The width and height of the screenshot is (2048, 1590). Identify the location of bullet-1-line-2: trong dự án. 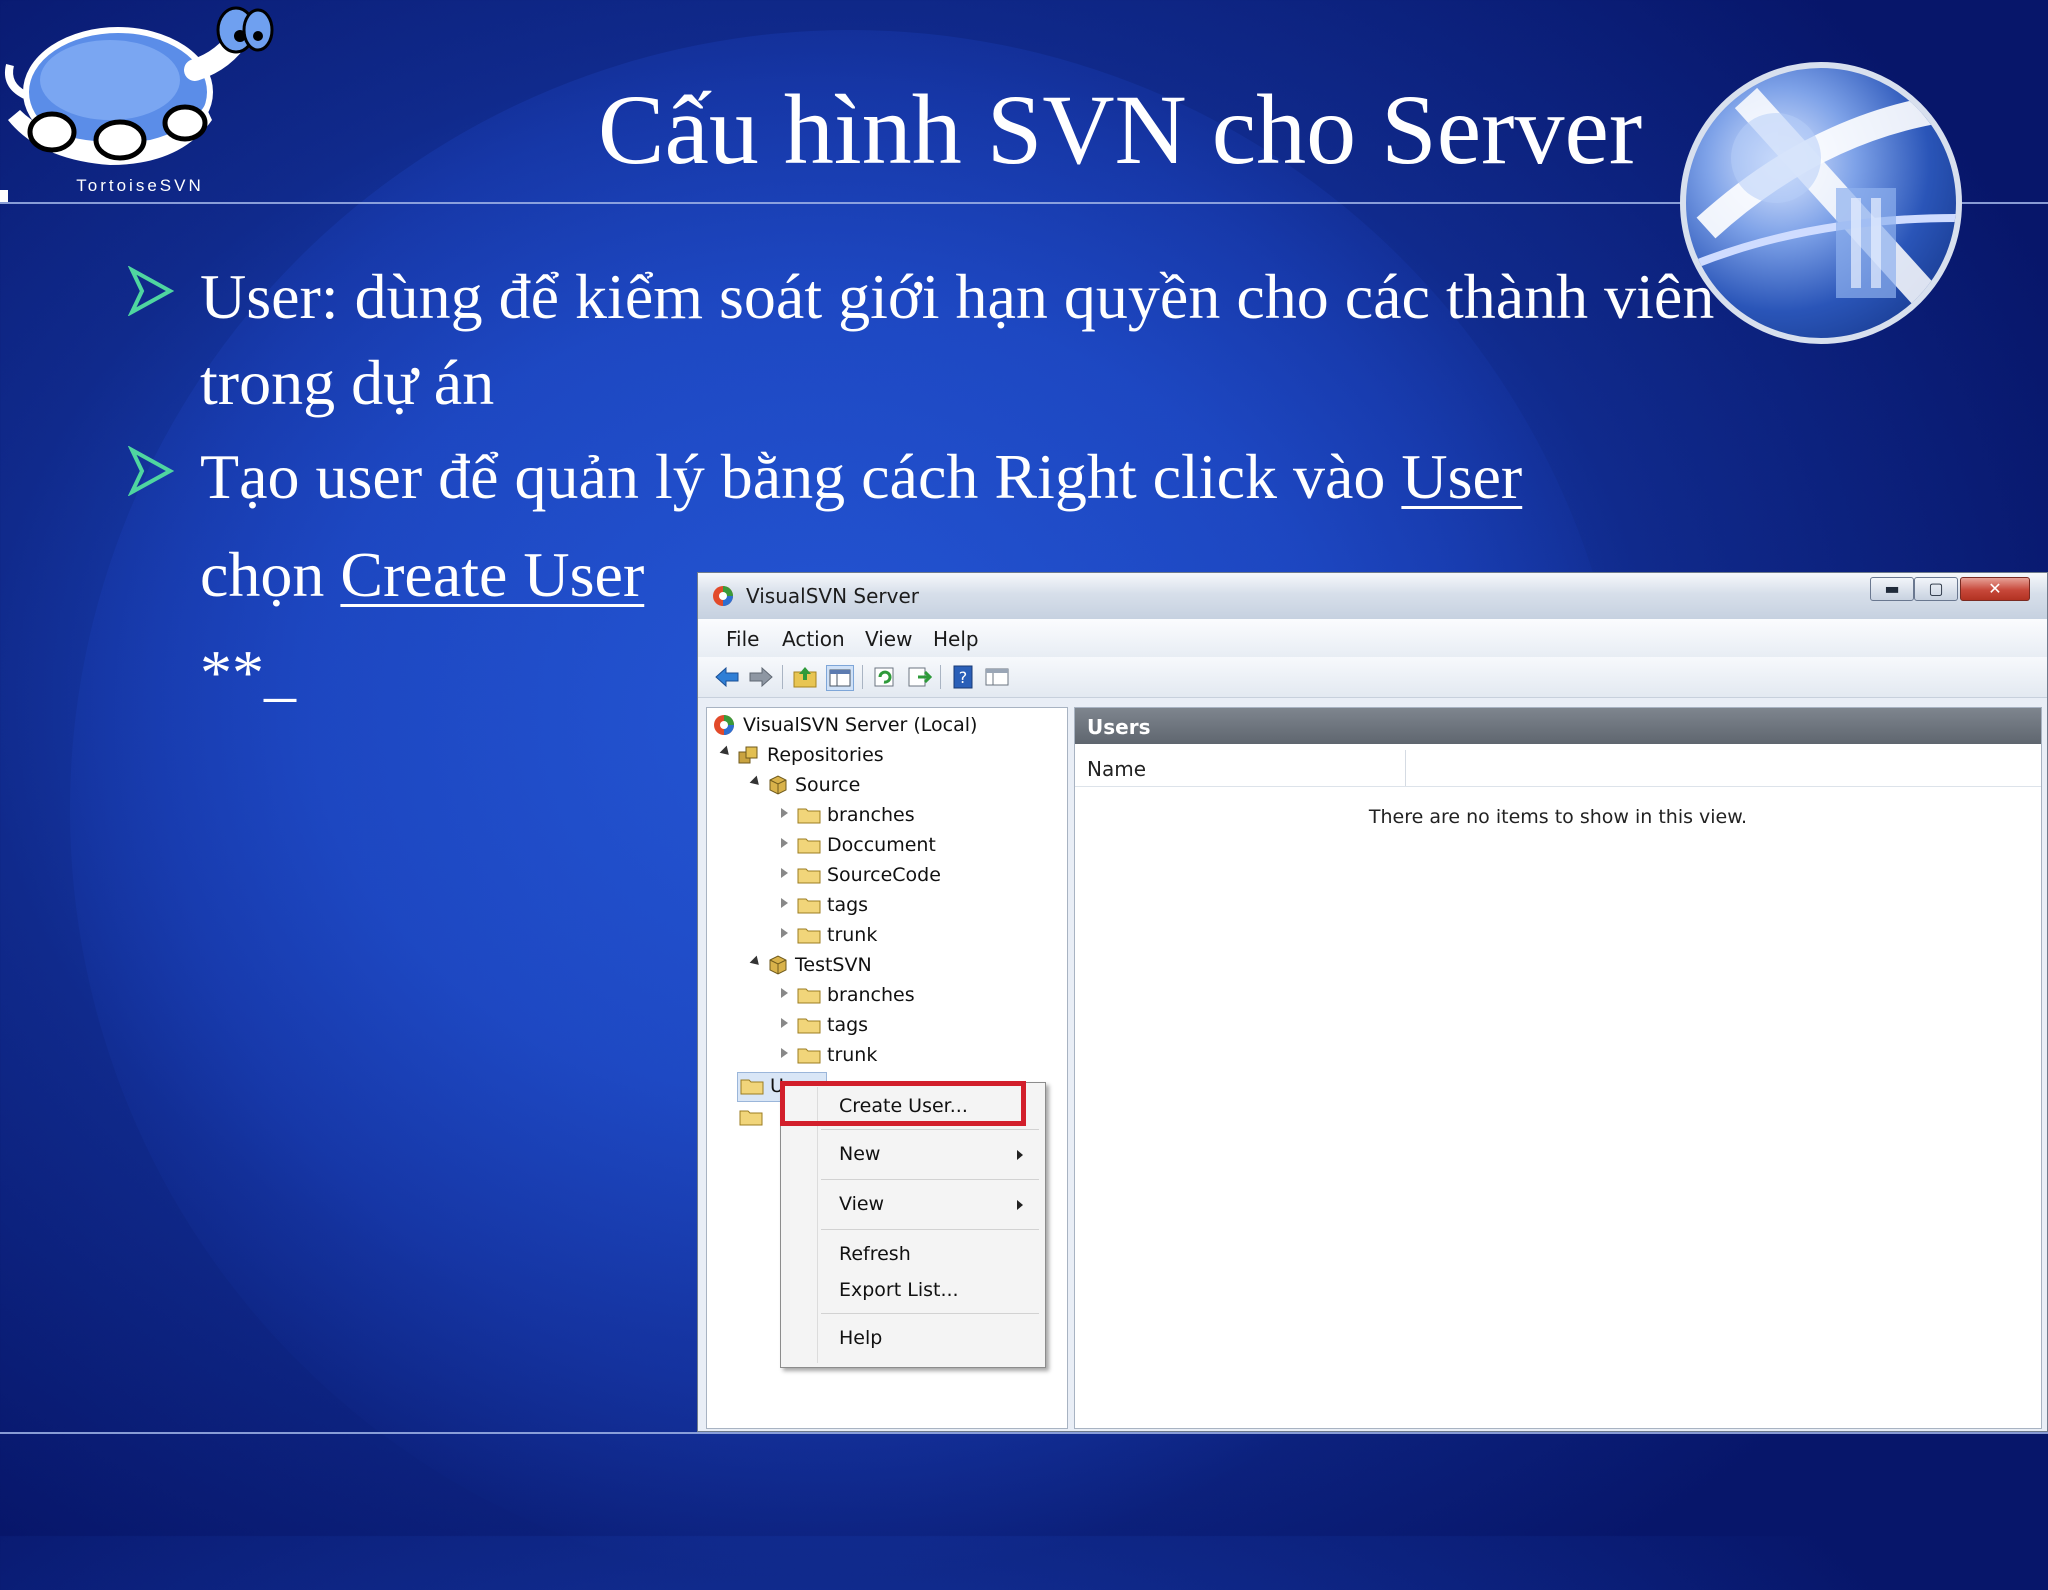
(347, 382).